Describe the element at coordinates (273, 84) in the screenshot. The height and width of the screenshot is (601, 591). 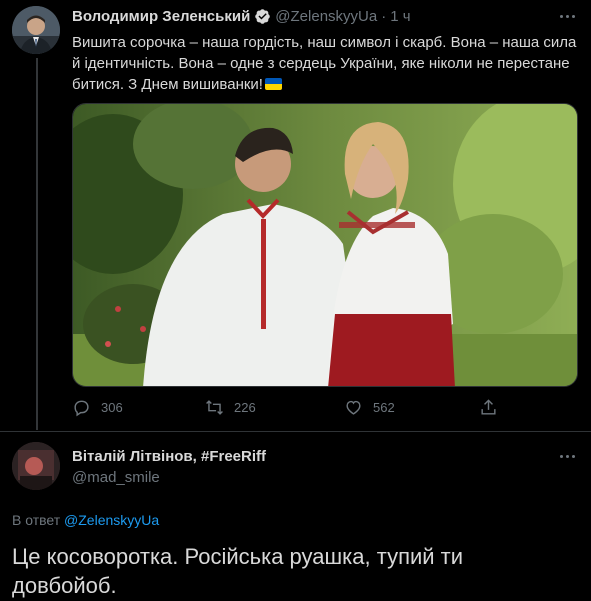
I see `ukraine-flag-icon` at that location.